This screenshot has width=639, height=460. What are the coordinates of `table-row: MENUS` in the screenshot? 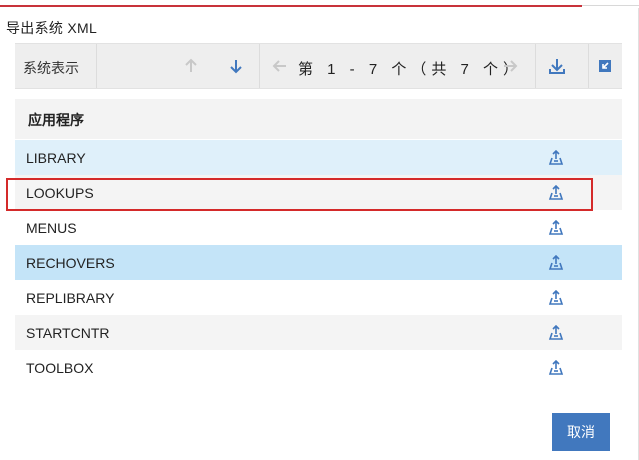 It's located at (318, 227).